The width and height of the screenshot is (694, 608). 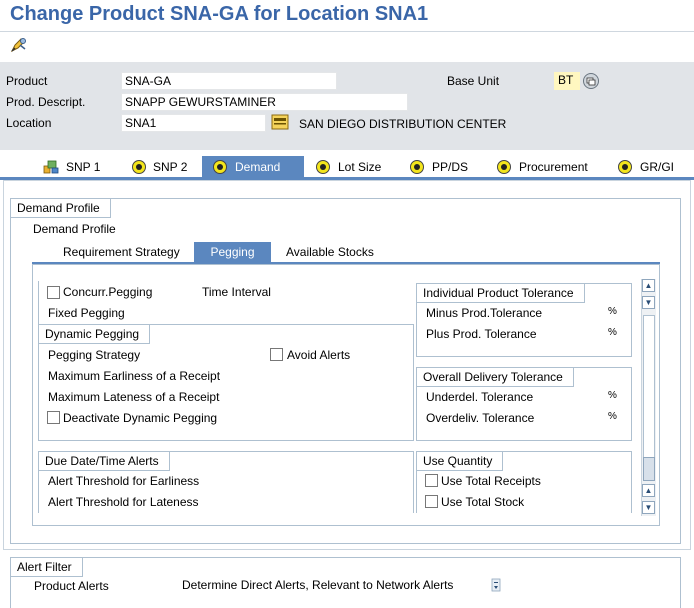 I want to click on minus-tolerance-unit: %, so click(x=612, y=311).